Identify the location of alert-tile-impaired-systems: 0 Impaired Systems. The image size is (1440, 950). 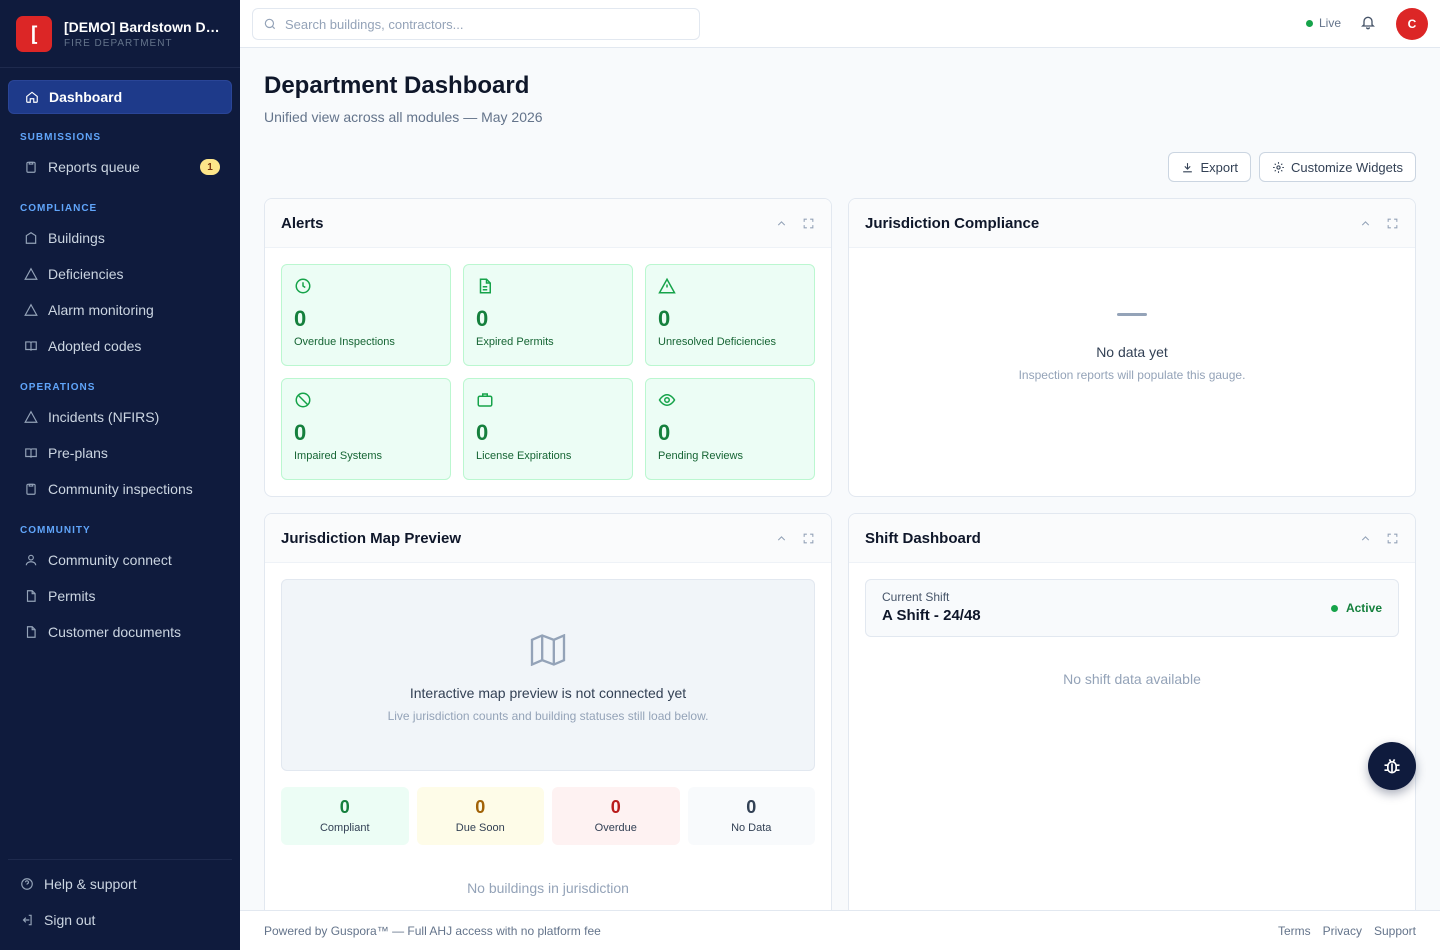
(366, 429).